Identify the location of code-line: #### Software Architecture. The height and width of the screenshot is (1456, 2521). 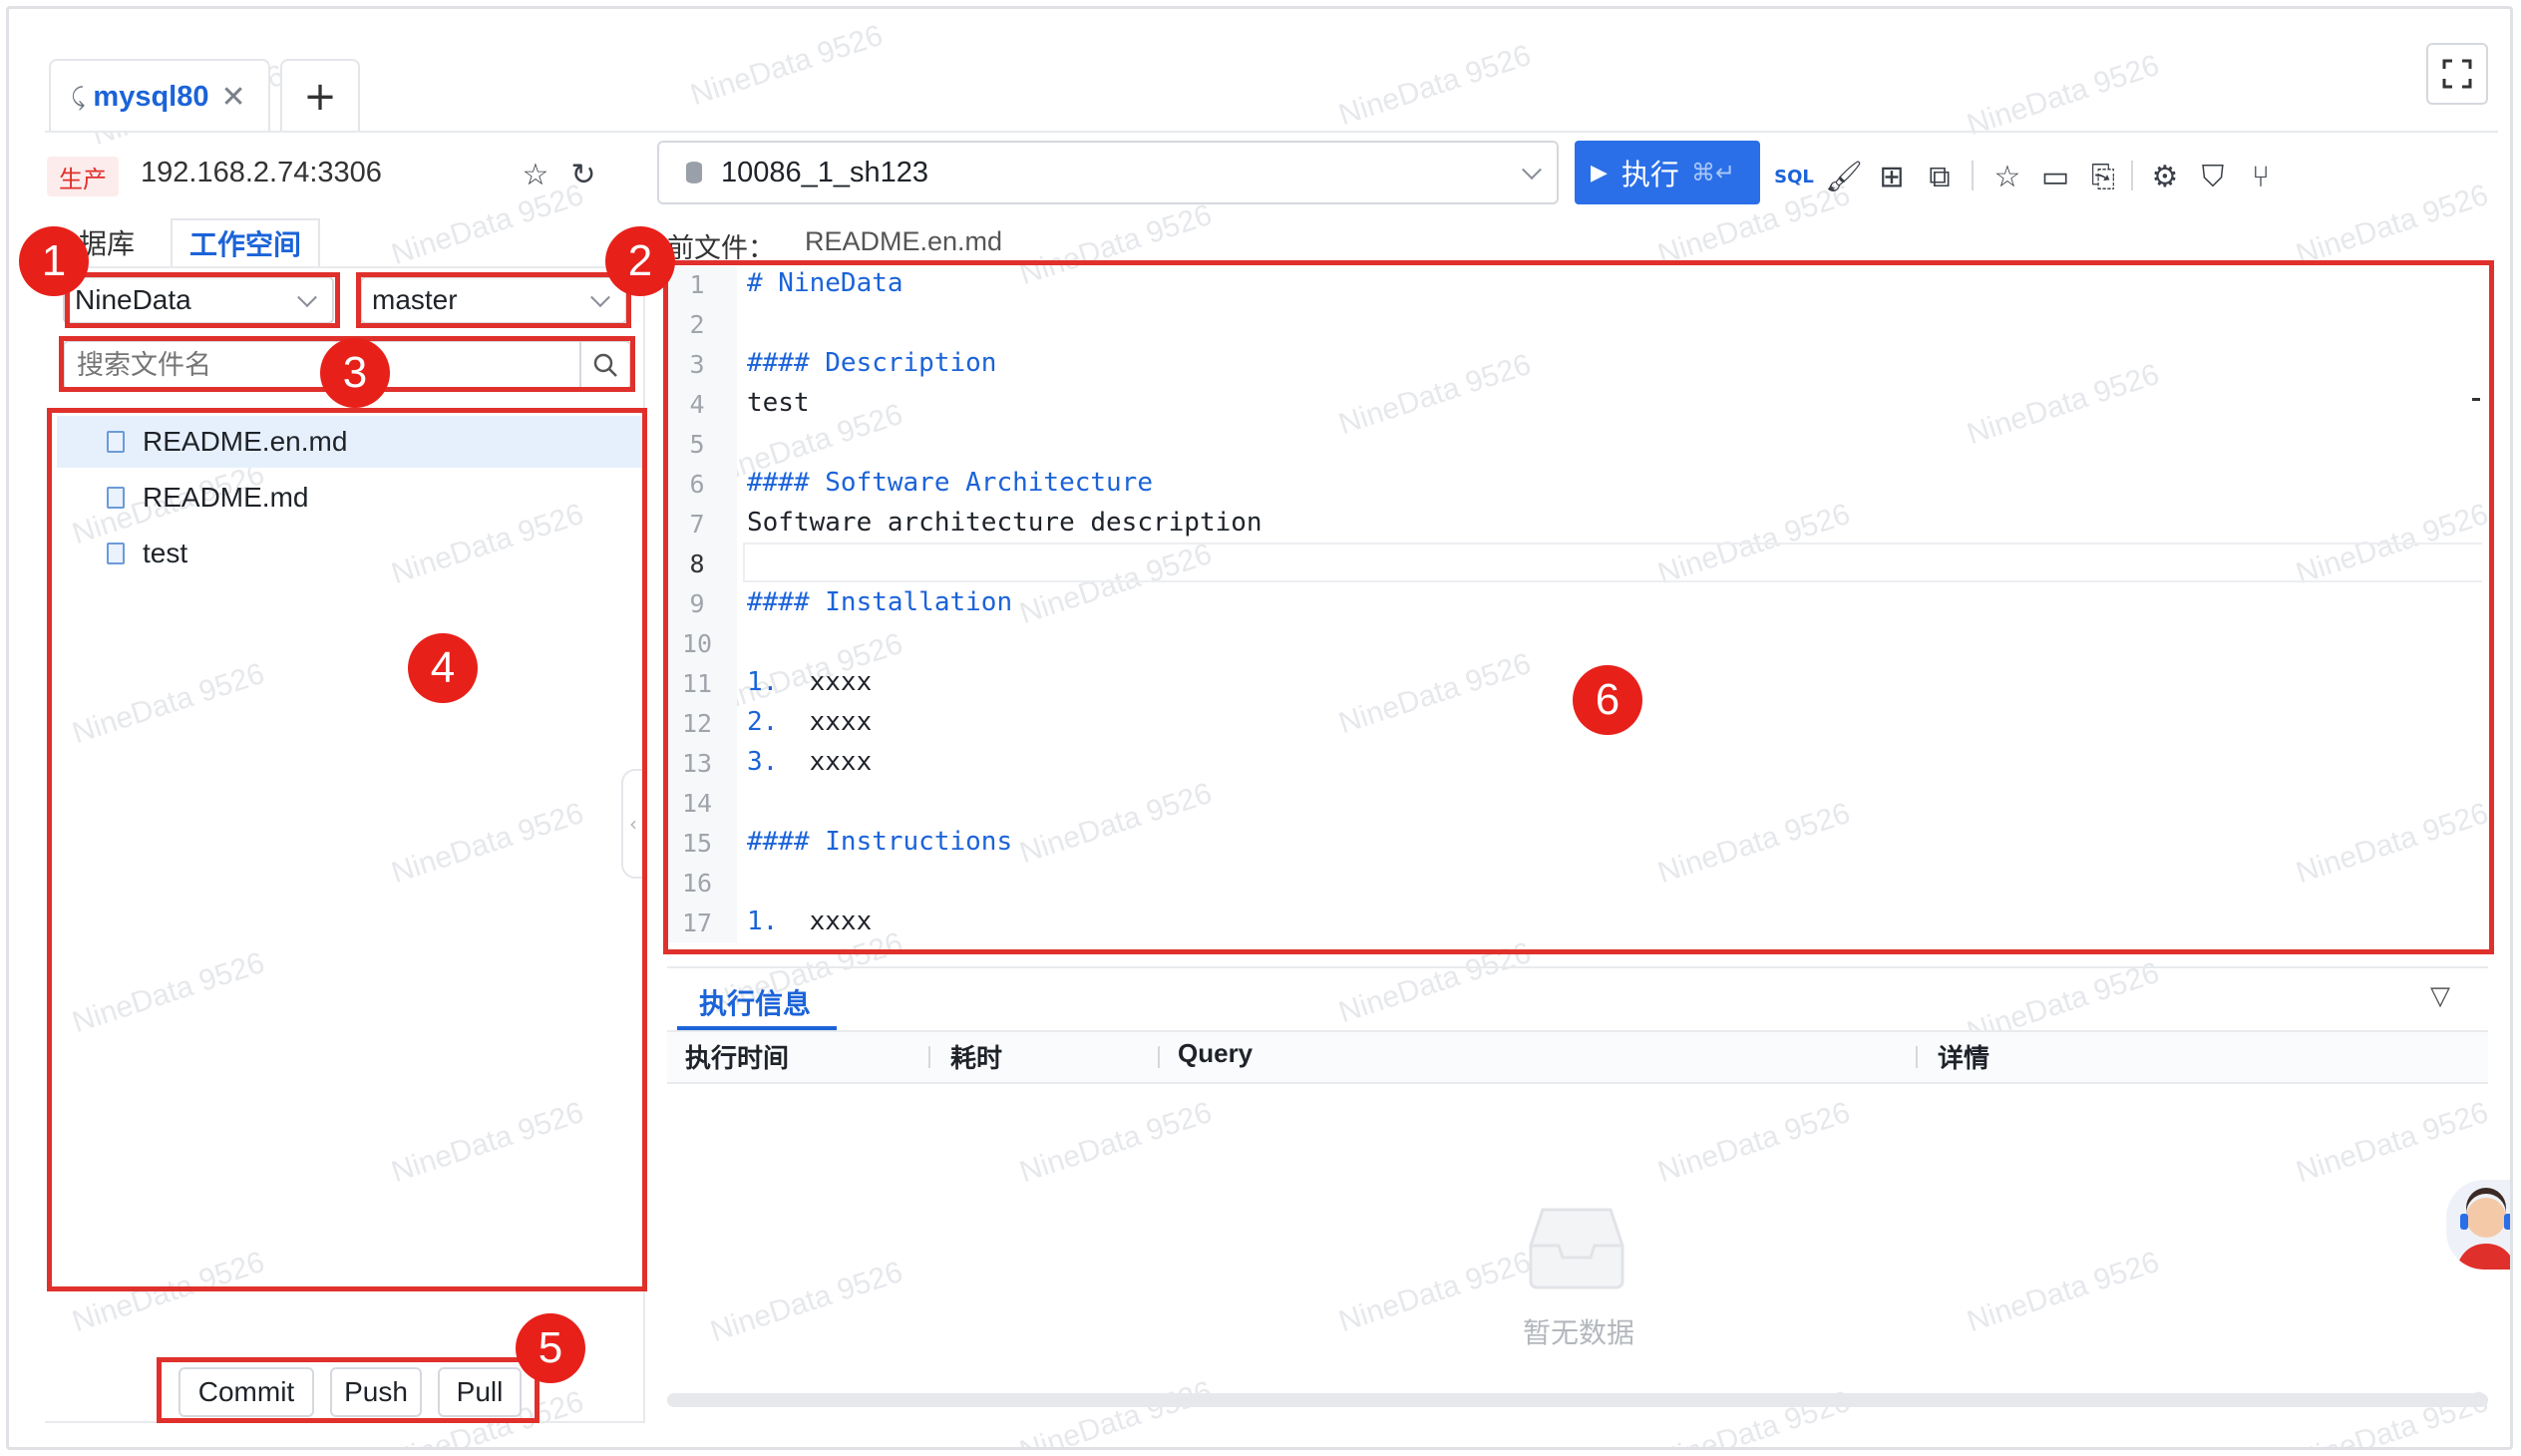
(950, 483).